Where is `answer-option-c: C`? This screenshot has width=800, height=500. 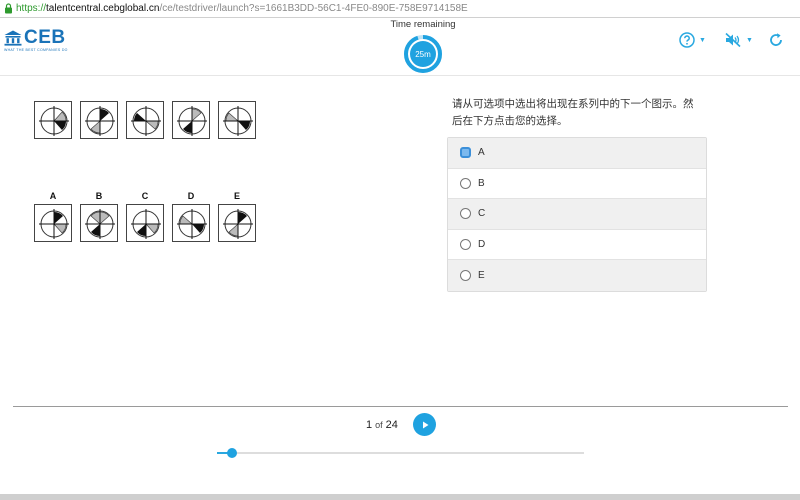 answer-option-c: C is located at coordinates (577, 214).